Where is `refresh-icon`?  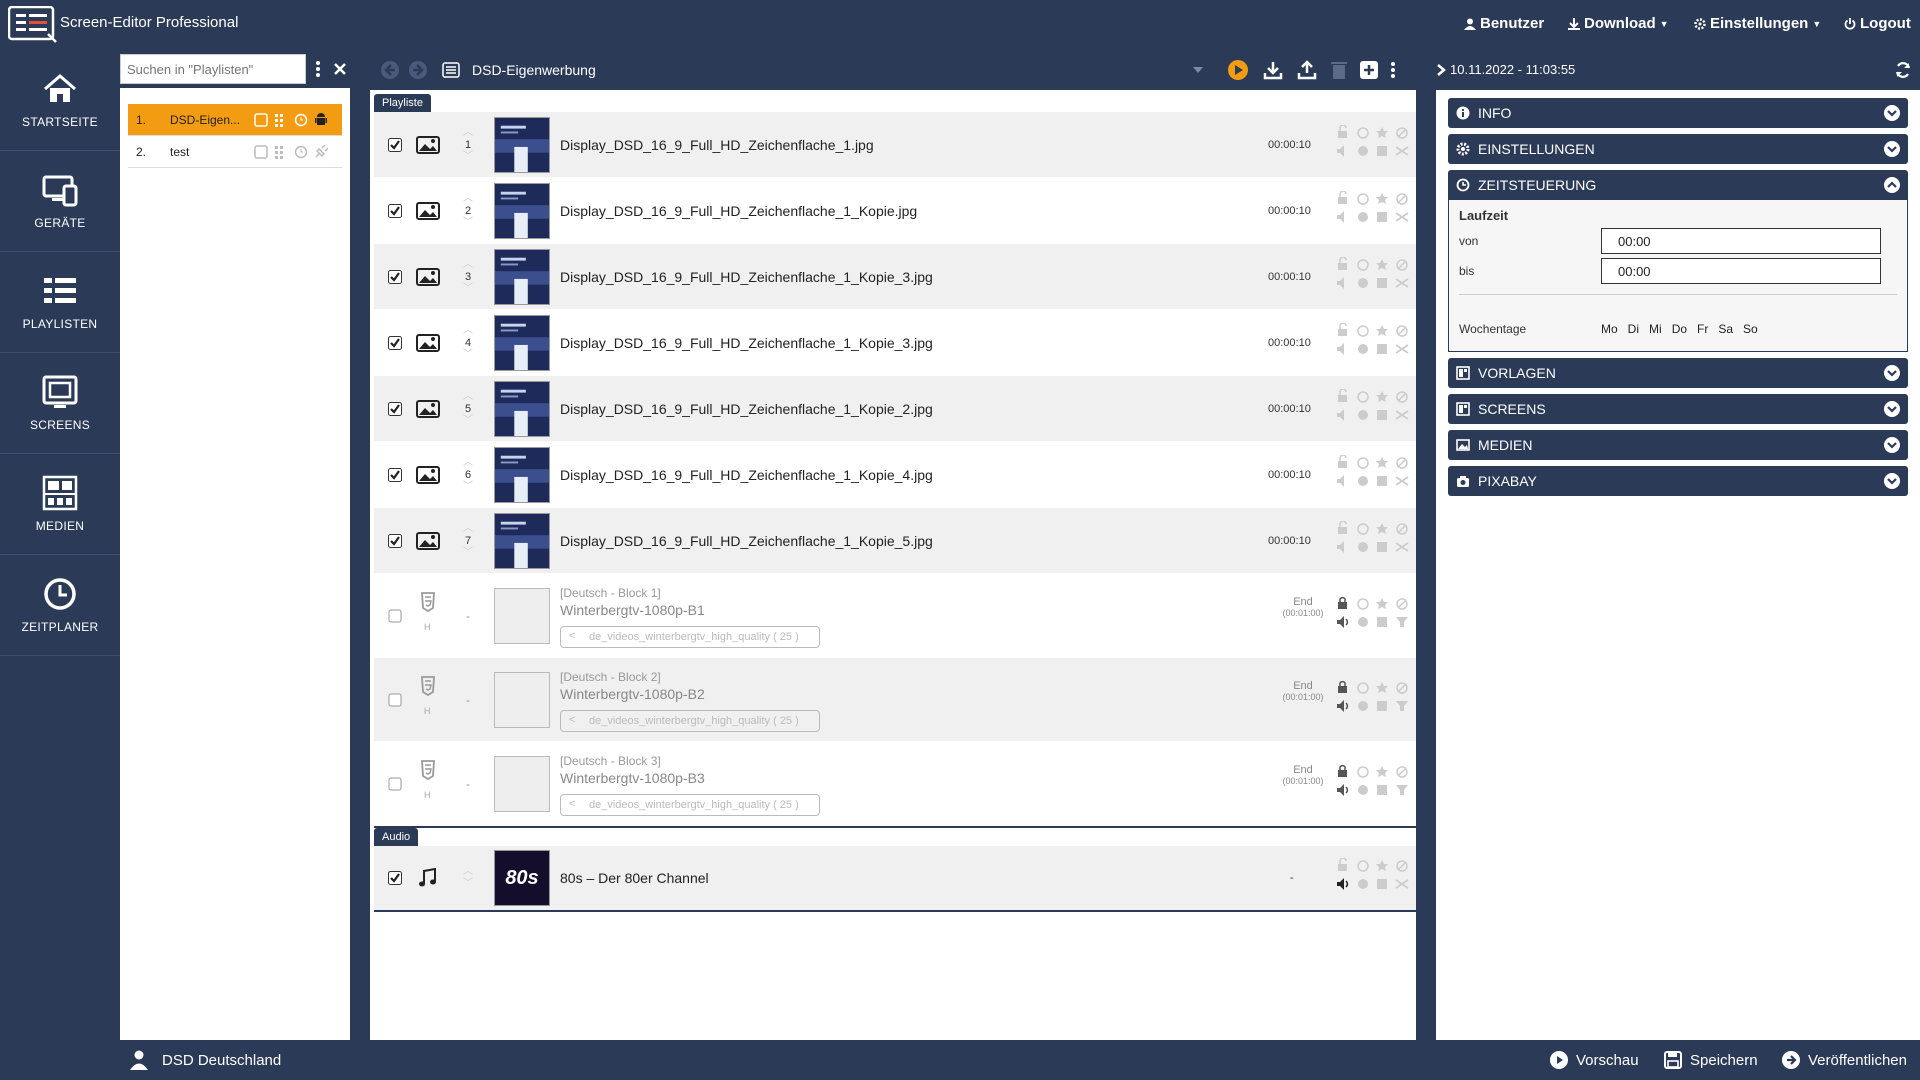 refresh-icon is located at coordinates (1903, 70).